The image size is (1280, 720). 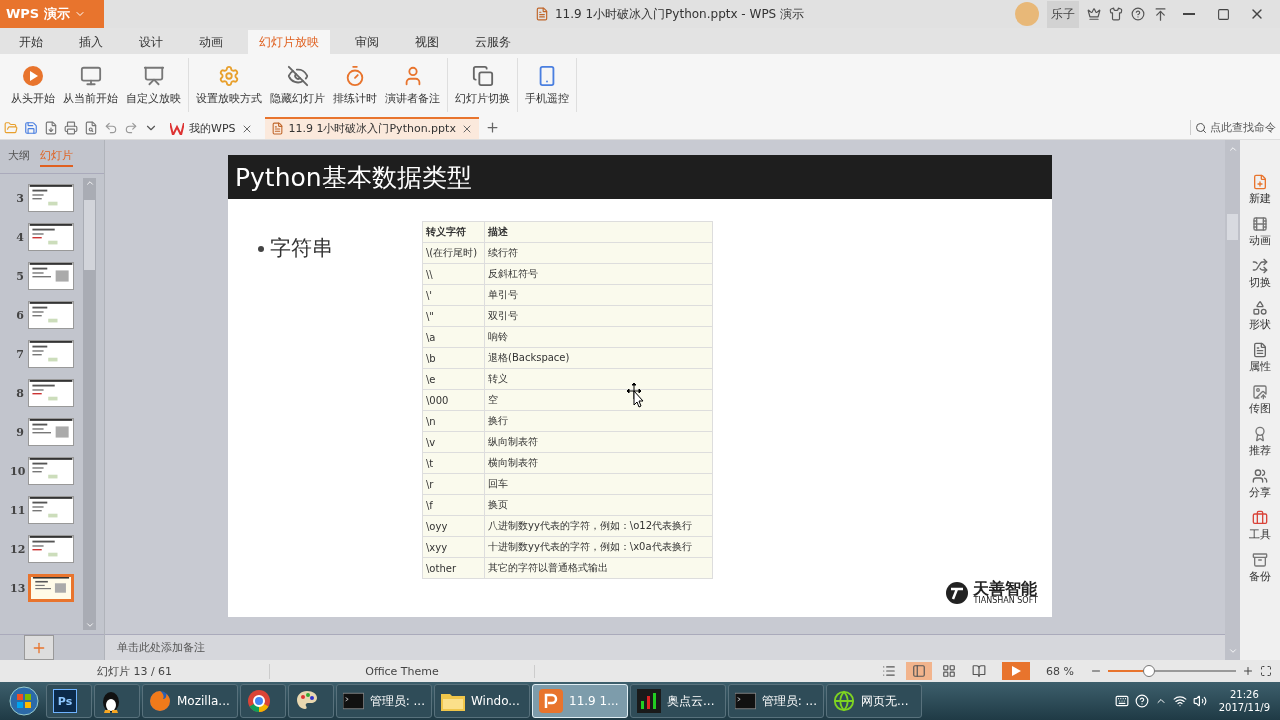 I want to click on table-cell: 换页, so click(x=598, y=505).